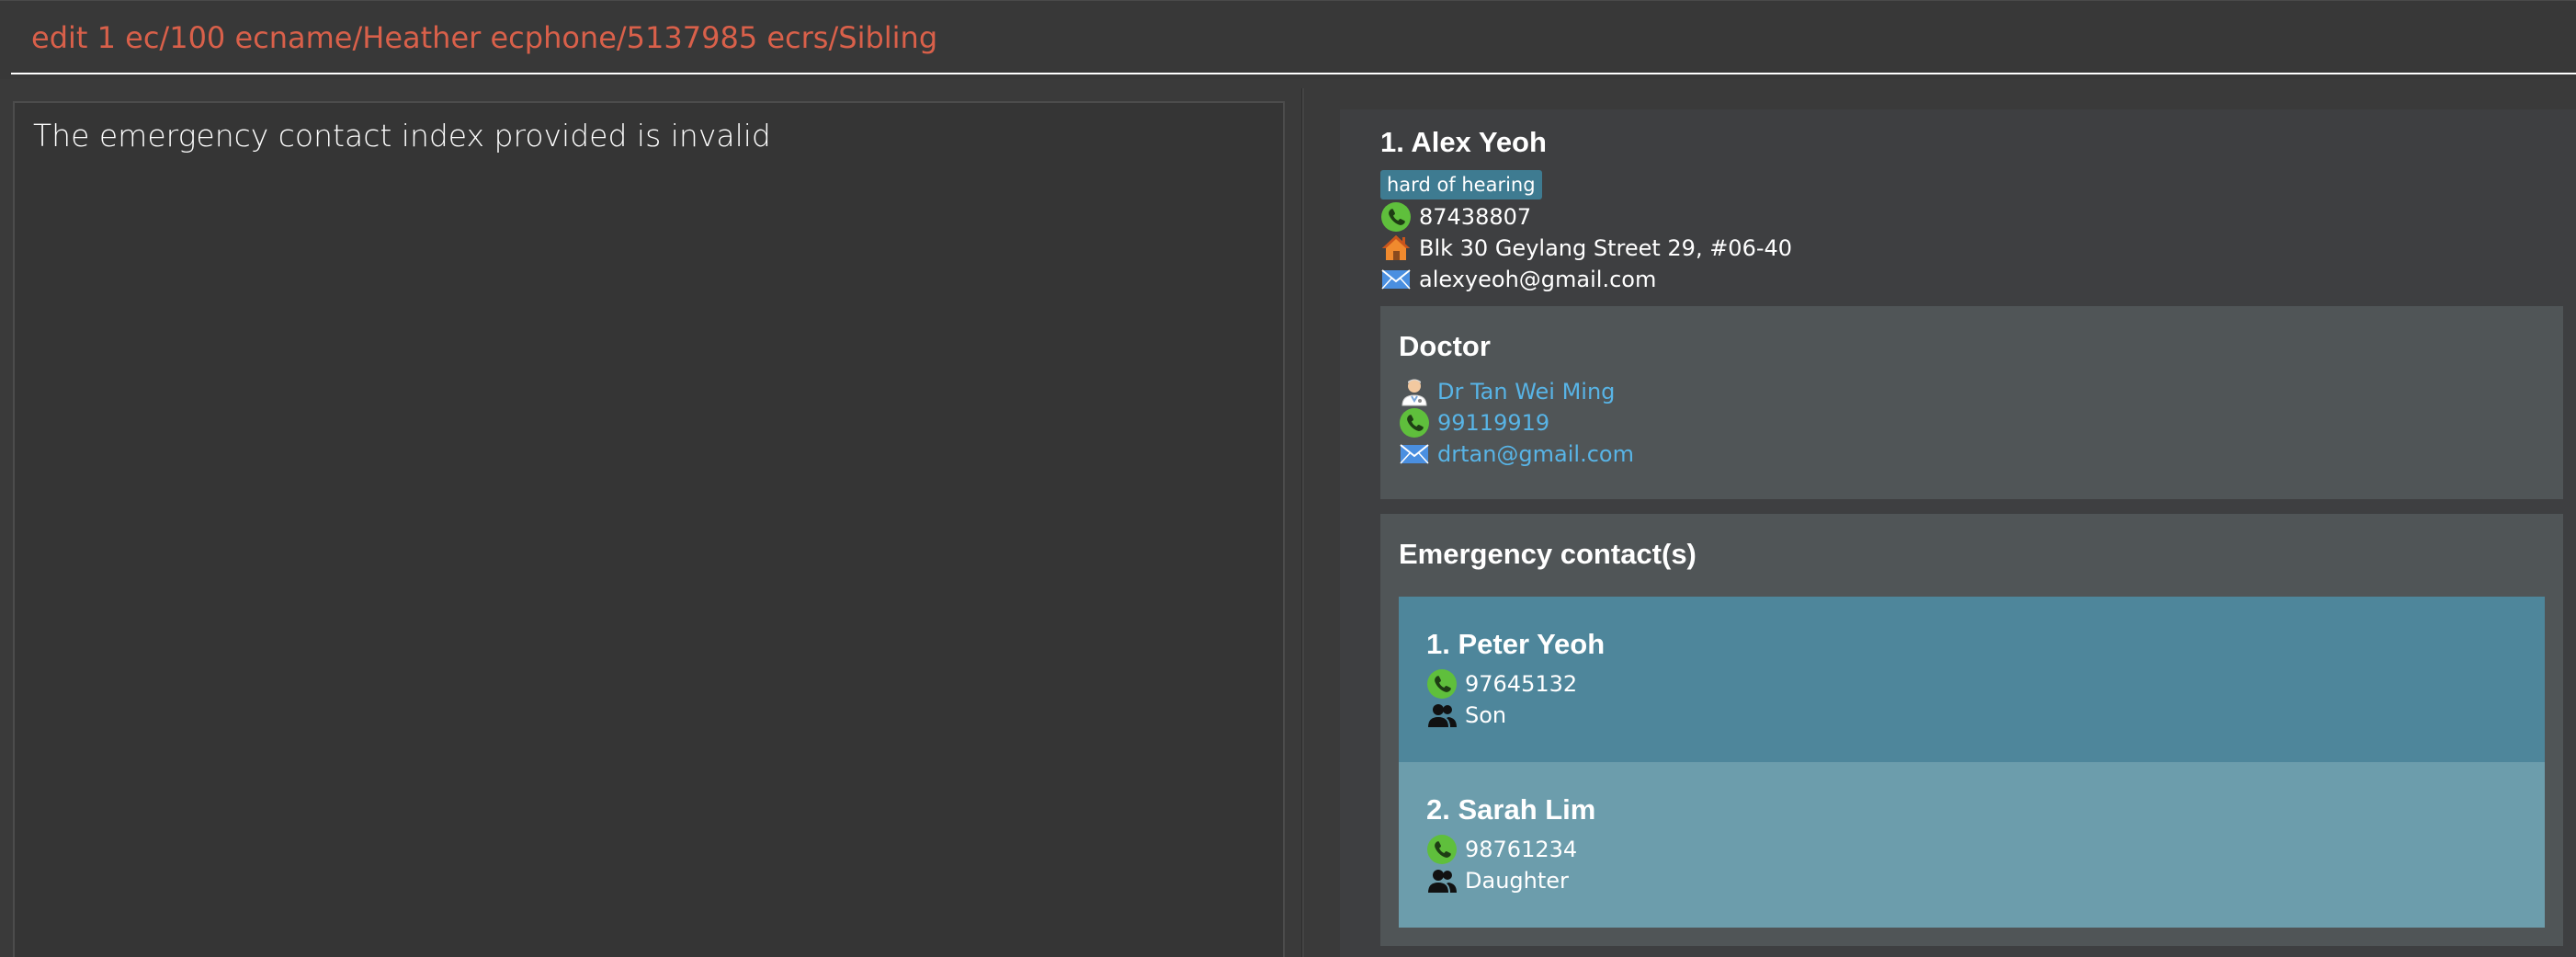 The image size is (2576, 957). I want to click on person-phone: 87438807, so click(1475, 217).